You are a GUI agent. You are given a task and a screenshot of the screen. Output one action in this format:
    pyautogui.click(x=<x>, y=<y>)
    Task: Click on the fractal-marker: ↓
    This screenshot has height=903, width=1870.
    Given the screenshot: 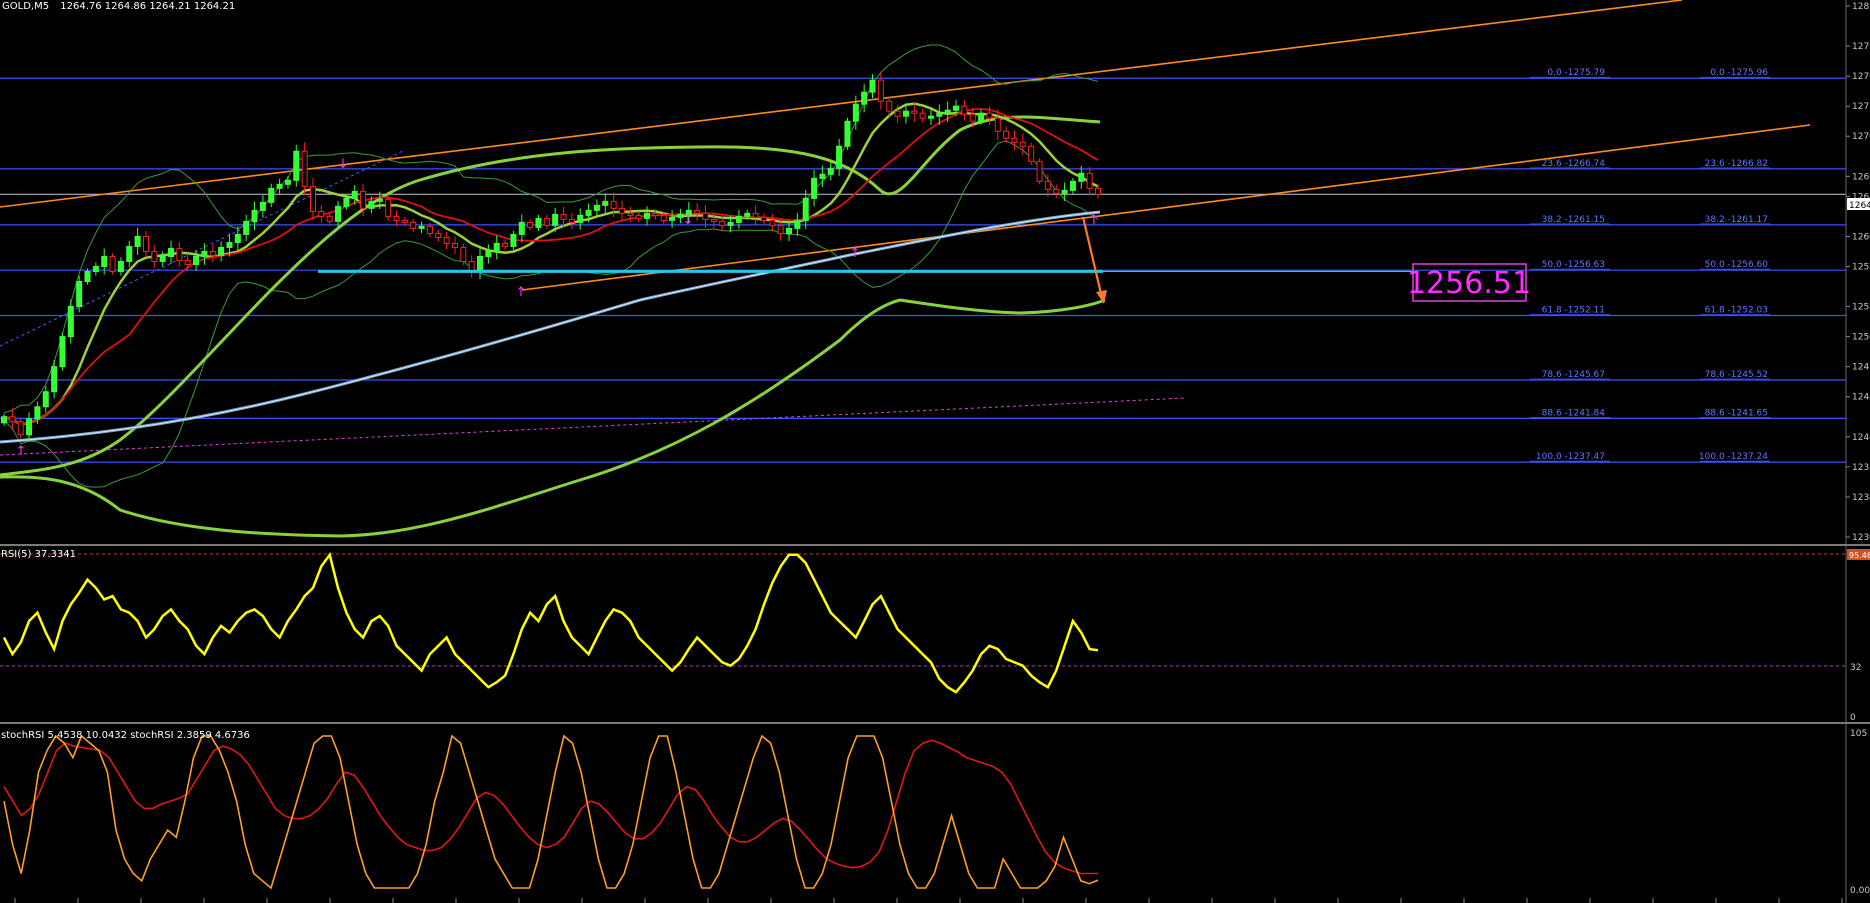 What is the action you would take?
    pyautogui.click(x=688, y=220)
    